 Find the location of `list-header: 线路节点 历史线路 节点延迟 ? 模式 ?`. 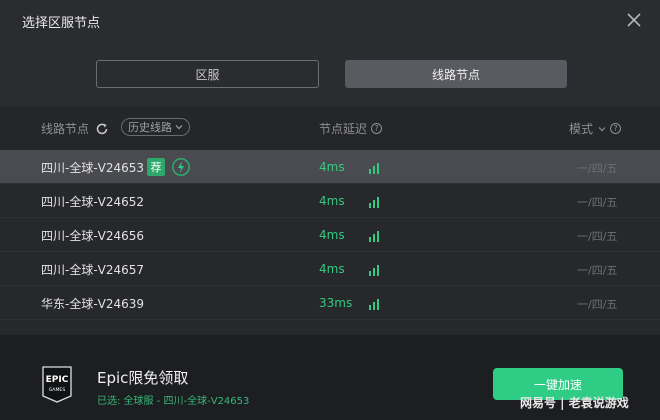

list-header: 线路节点 历史线路 节点延迟 ? 模式 ? is located at coordinates (330, 128).